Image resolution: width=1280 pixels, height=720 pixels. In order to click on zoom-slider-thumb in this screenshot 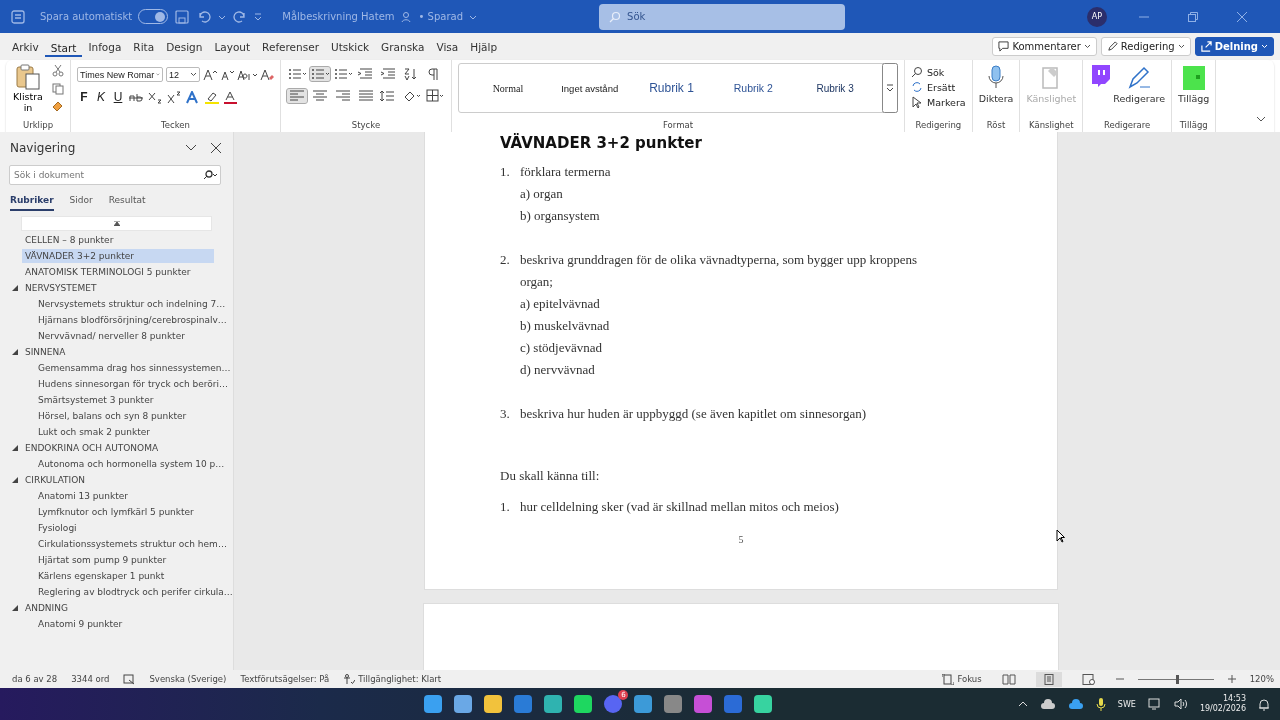, I will do `click(1178, 679)`.